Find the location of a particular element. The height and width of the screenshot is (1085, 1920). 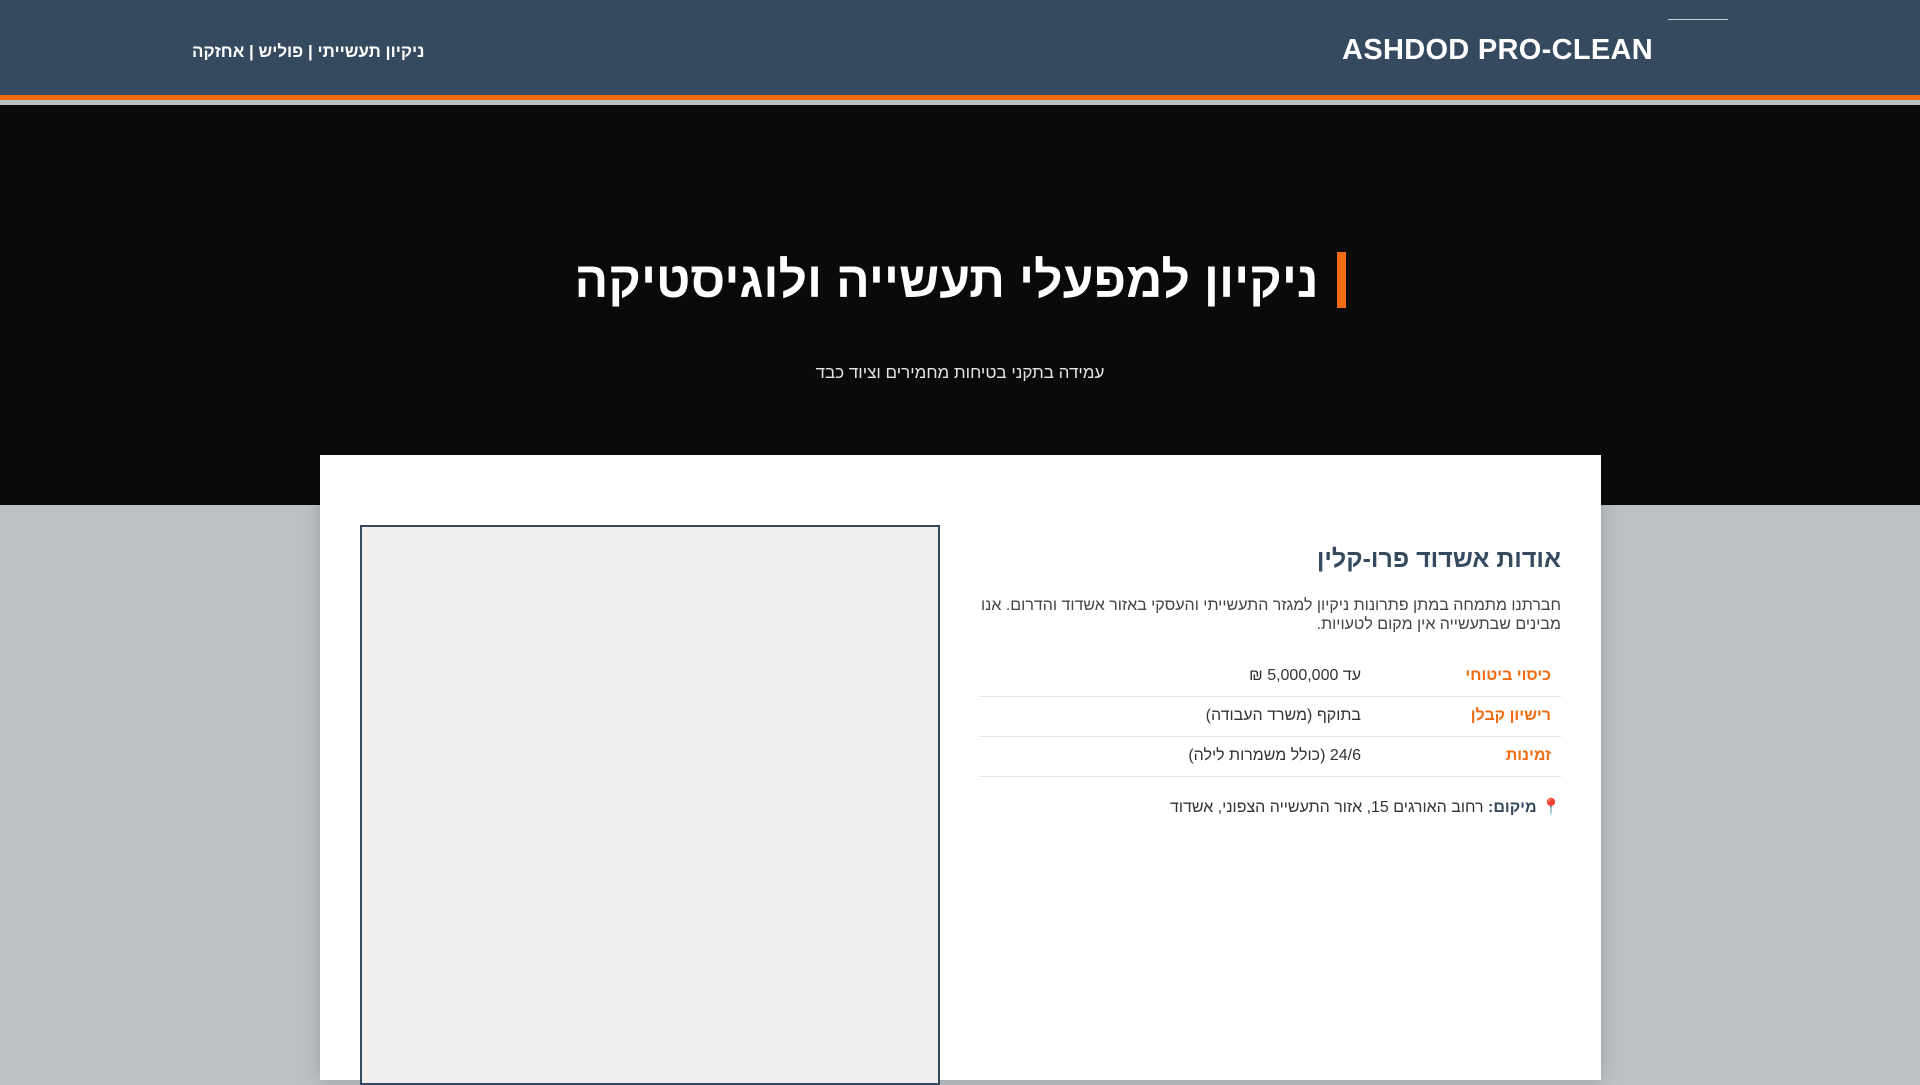

table-row: כיסוי ביטוחי עד 5,000,000 ₪ is located at coordinates (1270, 676).